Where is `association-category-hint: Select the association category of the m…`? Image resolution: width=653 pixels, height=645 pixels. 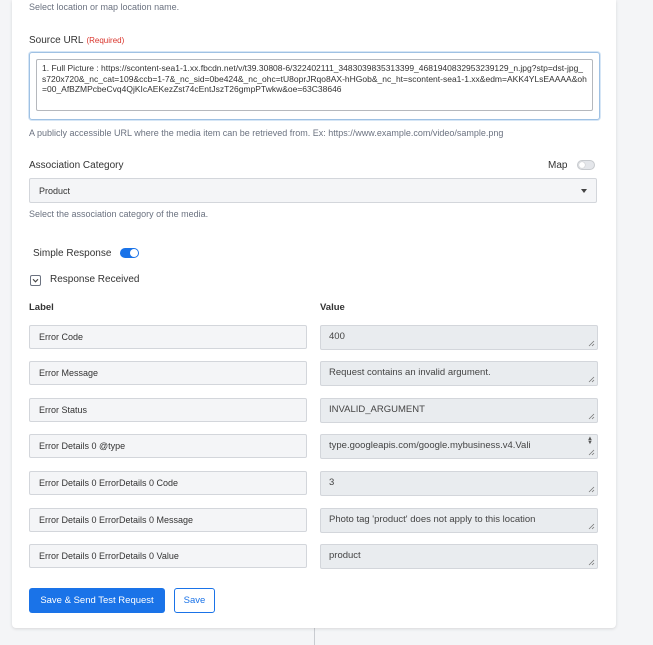
association-category-hint: Select the association category of the m… is located at coordinates (119, 214).